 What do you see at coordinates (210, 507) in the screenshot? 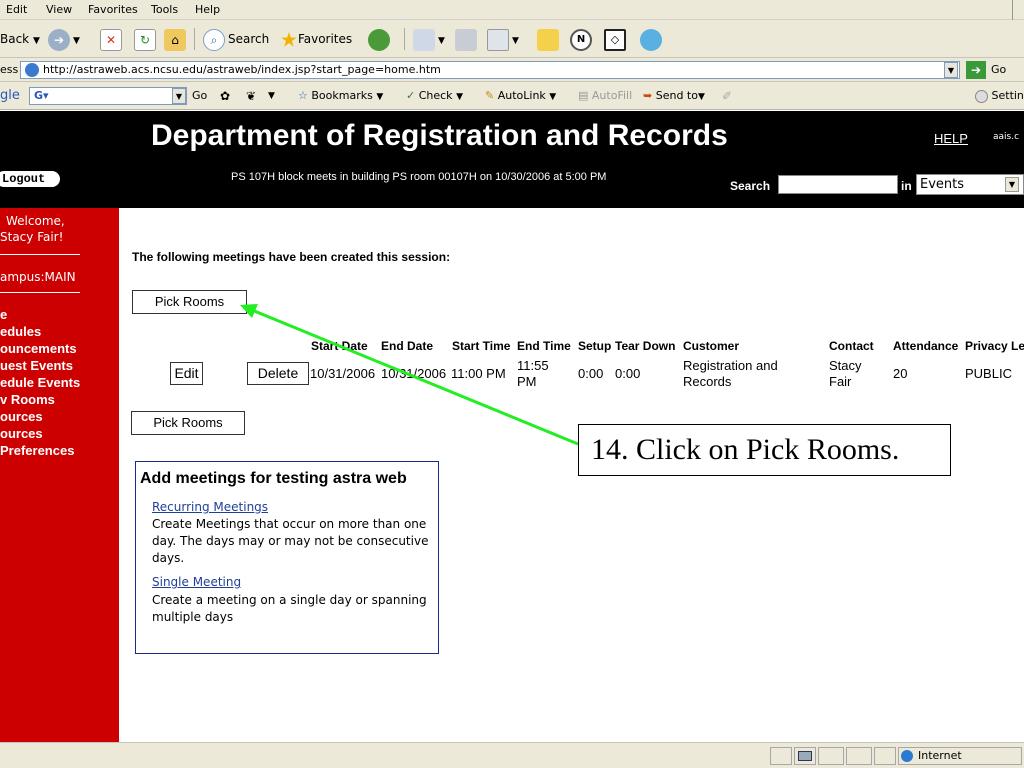
I see `recurring-meetings-link: Recurring Meetings` at bounding box center [210, 507].